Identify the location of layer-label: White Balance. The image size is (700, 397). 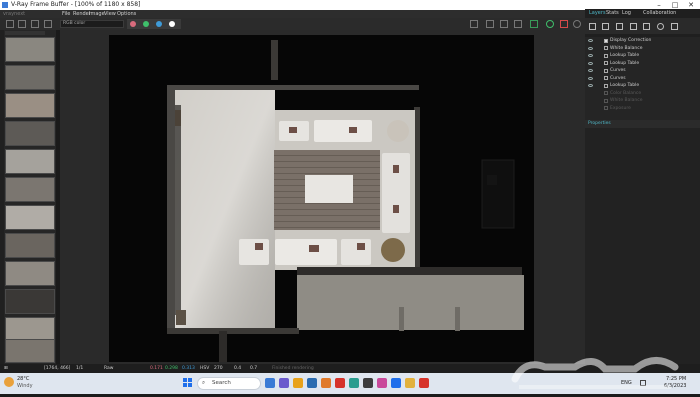
(626, 48).